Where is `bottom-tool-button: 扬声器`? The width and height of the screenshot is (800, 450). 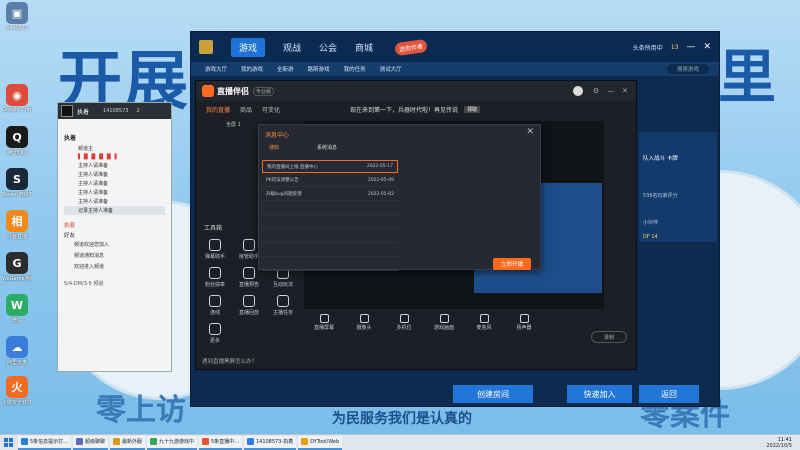 bottom-tool-button: 扬声器 is located at coordinates (524, 322).